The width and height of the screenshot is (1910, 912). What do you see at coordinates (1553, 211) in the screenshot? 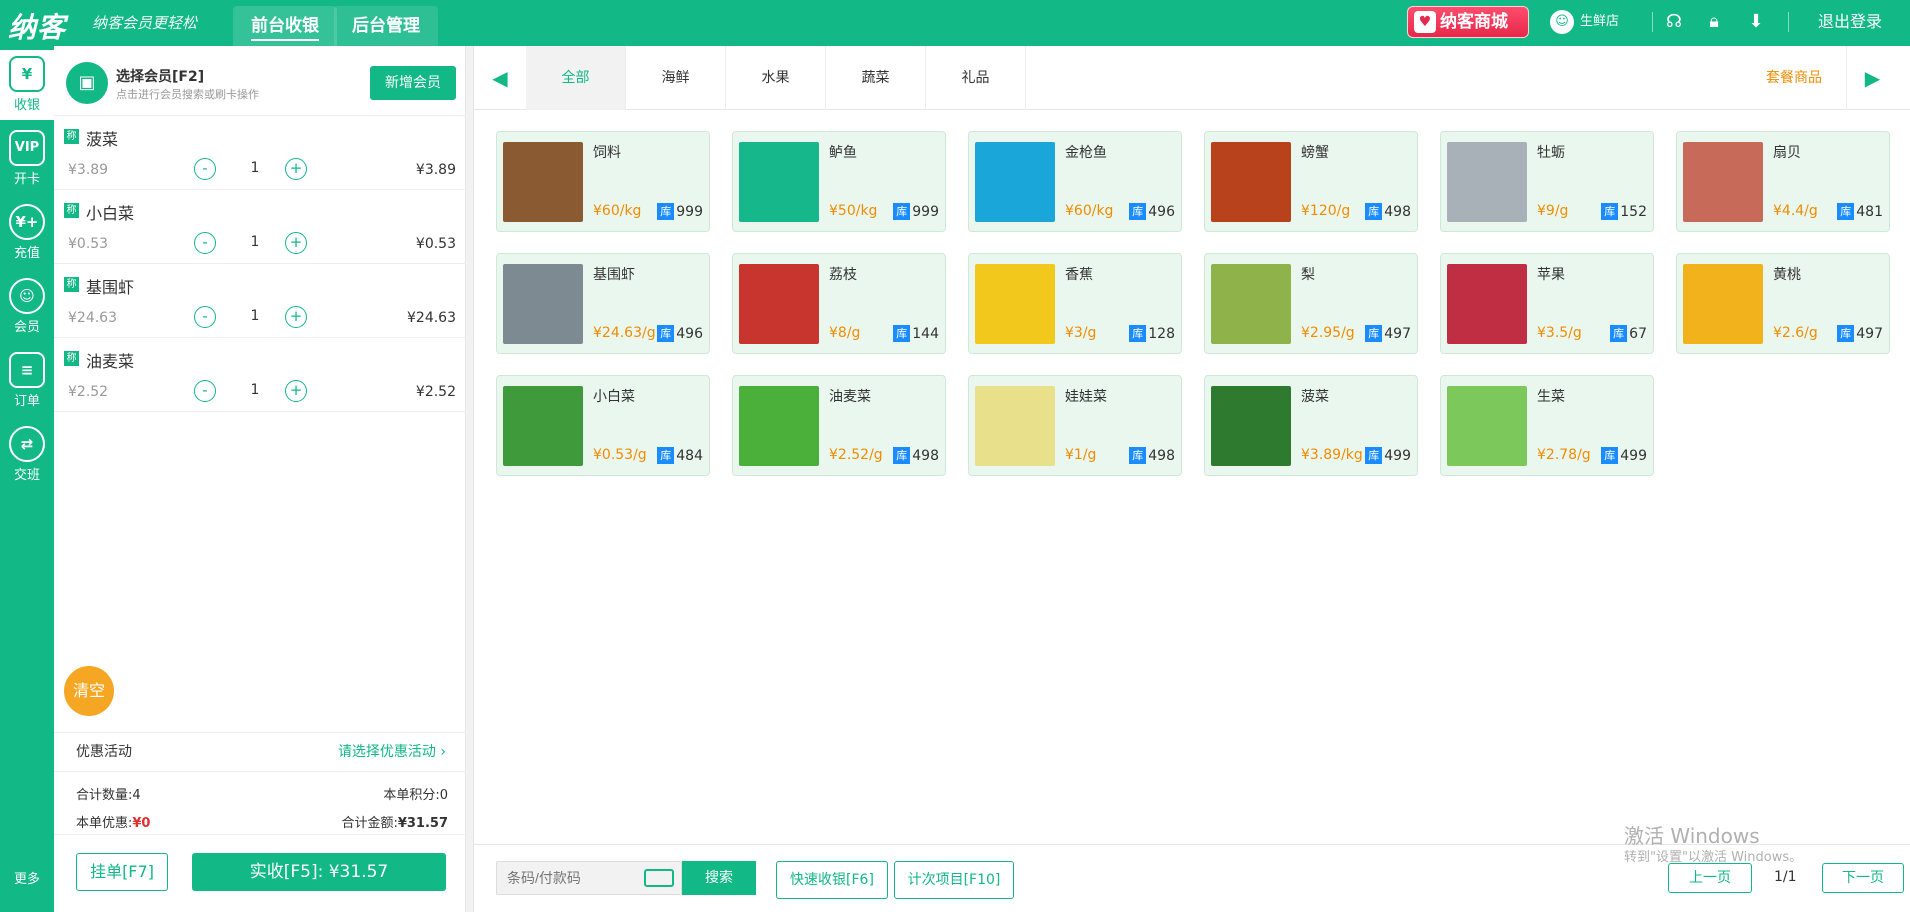
I see `product-price: ¥9/g` at bounding box center [1553, 211].